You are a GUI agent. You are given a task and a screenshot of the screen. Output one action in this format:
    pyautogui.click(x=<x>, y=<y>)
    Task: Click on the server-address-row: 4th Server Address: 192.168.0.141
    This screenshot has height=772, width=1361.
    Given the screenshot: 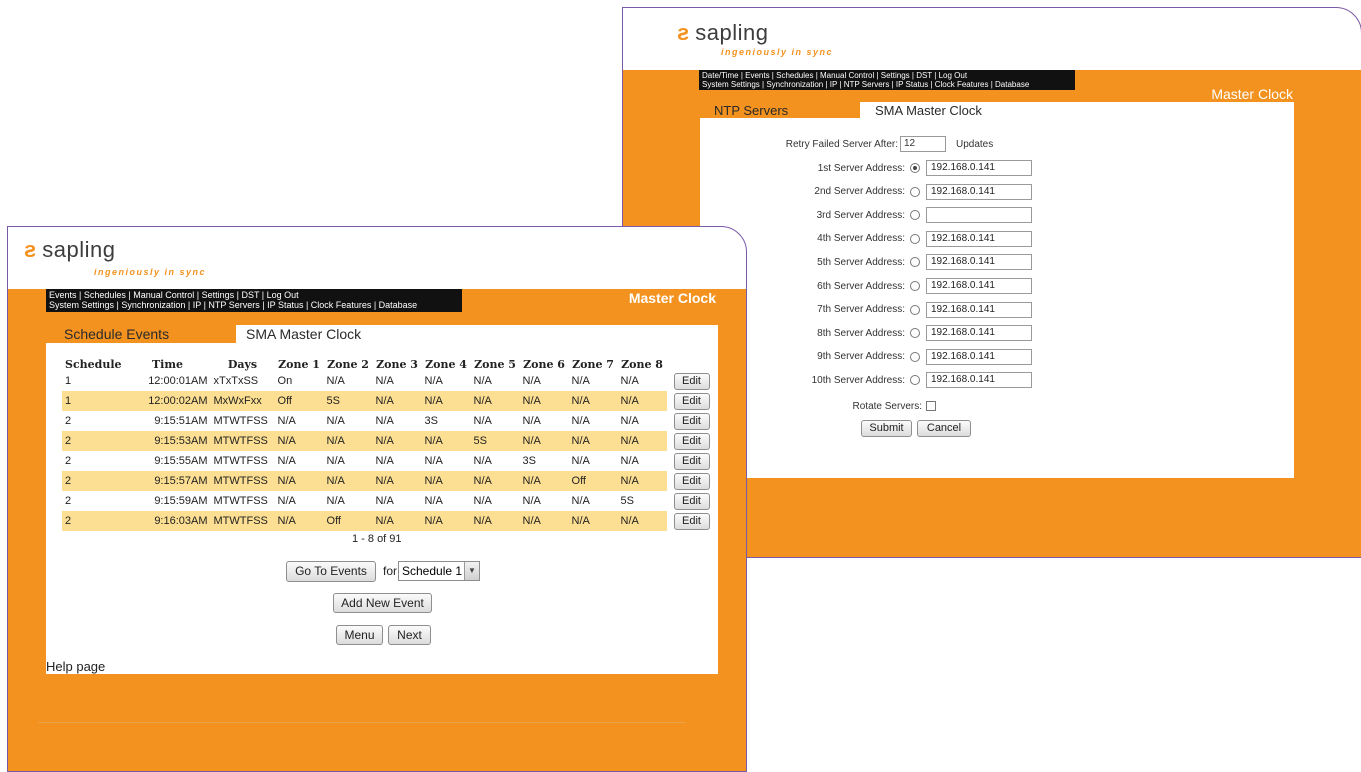 What is the action you would take?
    pyautogui.click(x=997, y=238)
    